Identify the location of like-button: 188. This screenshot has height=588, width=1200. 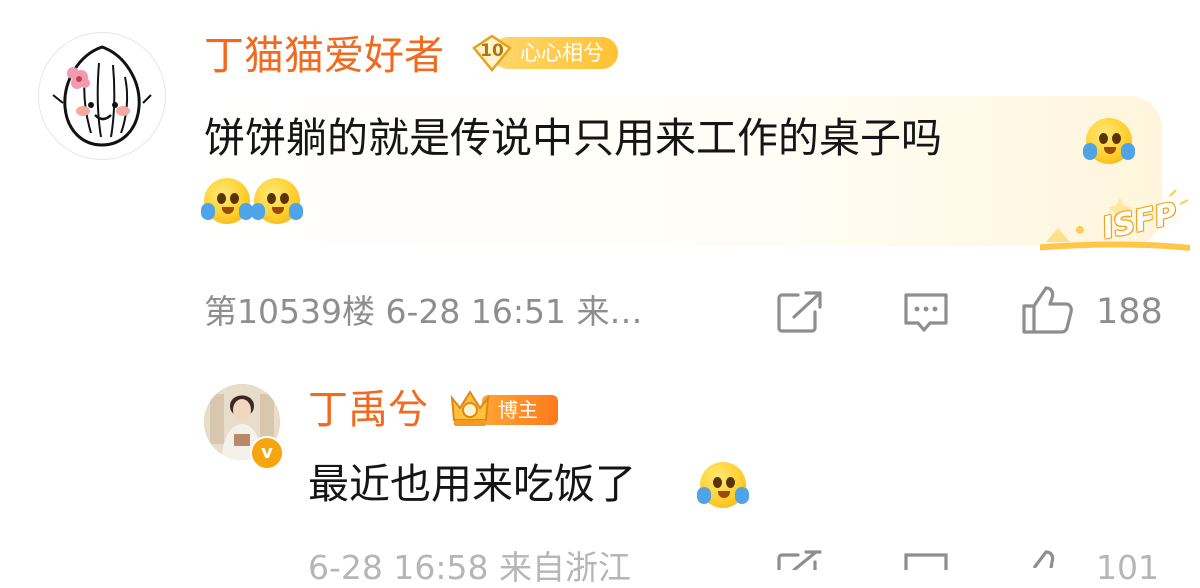
(1095, 310).